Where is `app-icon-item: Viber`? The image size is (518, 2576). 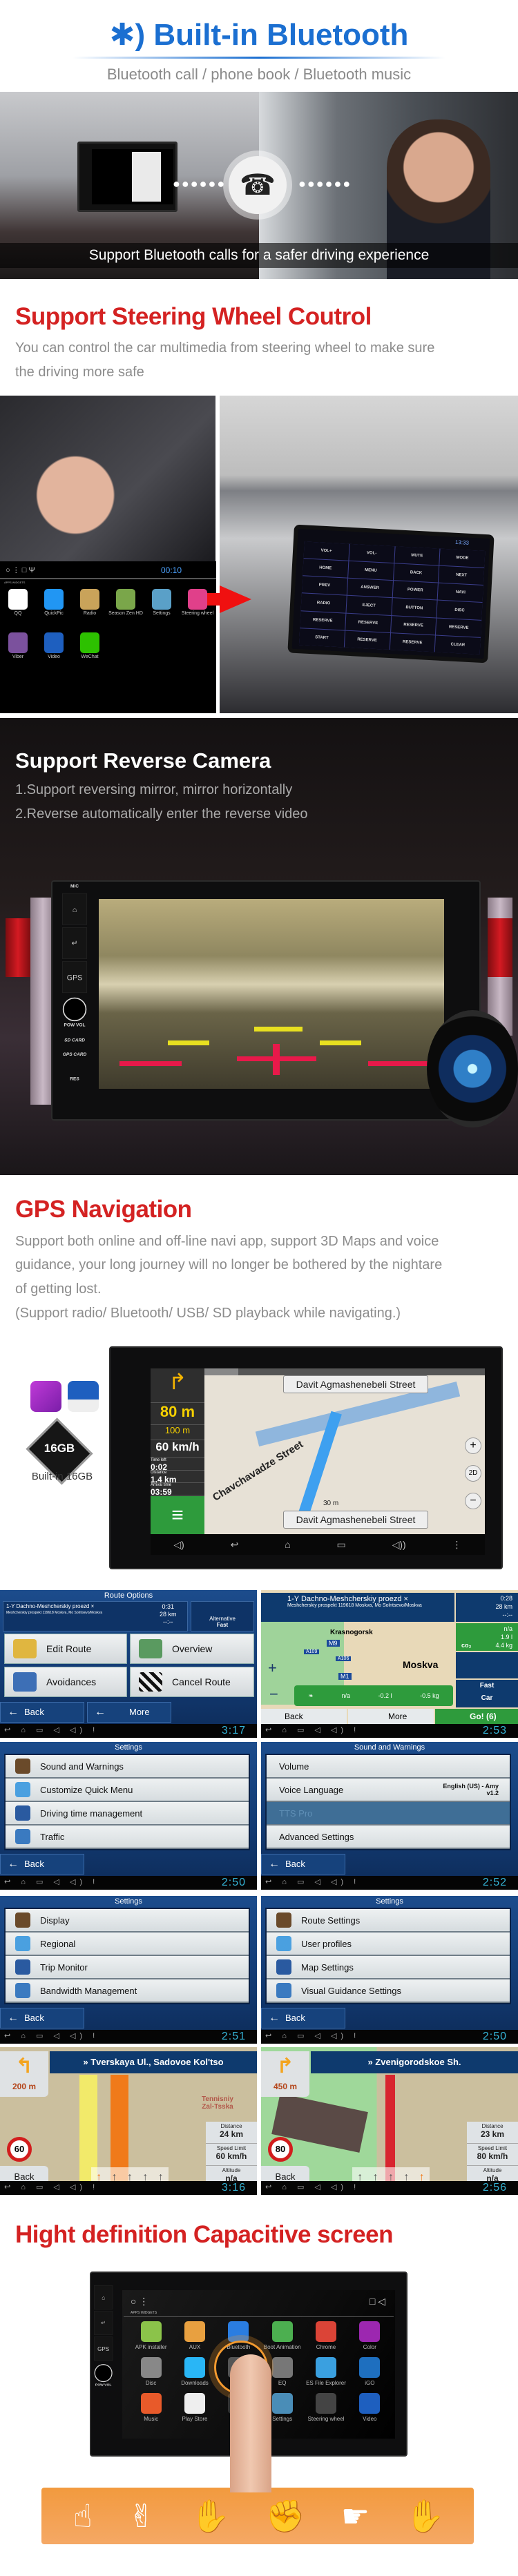
app-icon-item: Viber is located at coordinates (18, 646).